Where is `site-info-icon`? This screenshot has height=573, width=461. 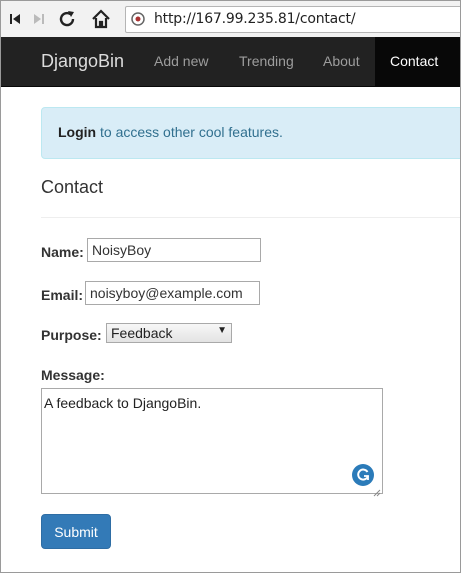
site-info-icon is located at coordinates (138, 19).